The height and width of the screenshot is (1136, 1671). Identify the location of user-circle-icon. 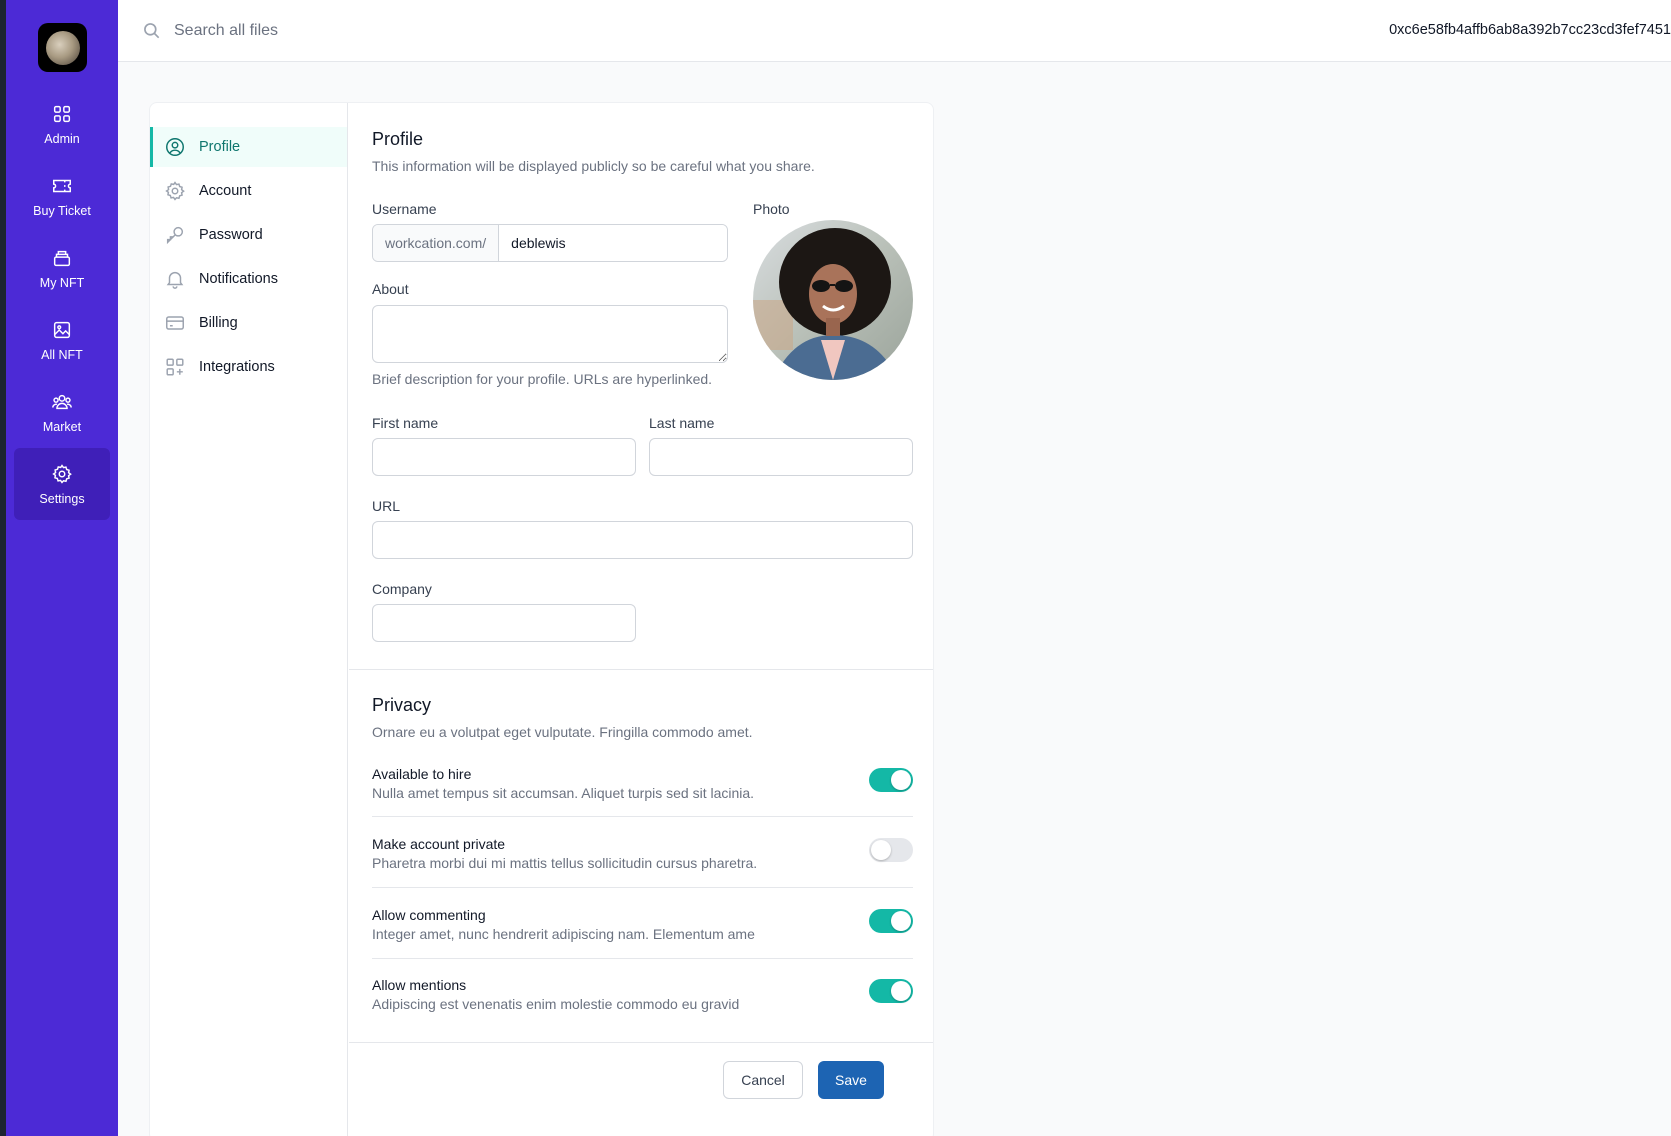
(175, 147).